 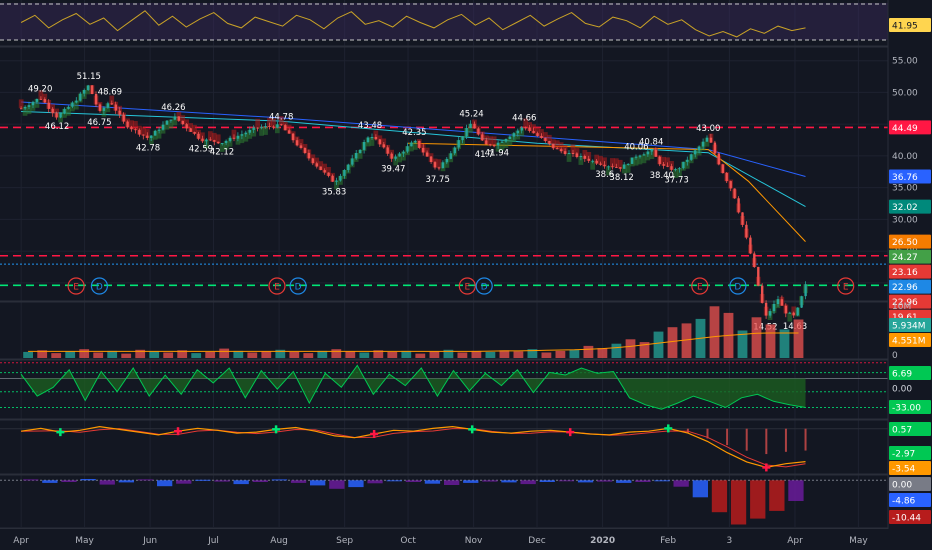 I want to click on trend-value-tag: 0.57, so click(x=910, y=429).